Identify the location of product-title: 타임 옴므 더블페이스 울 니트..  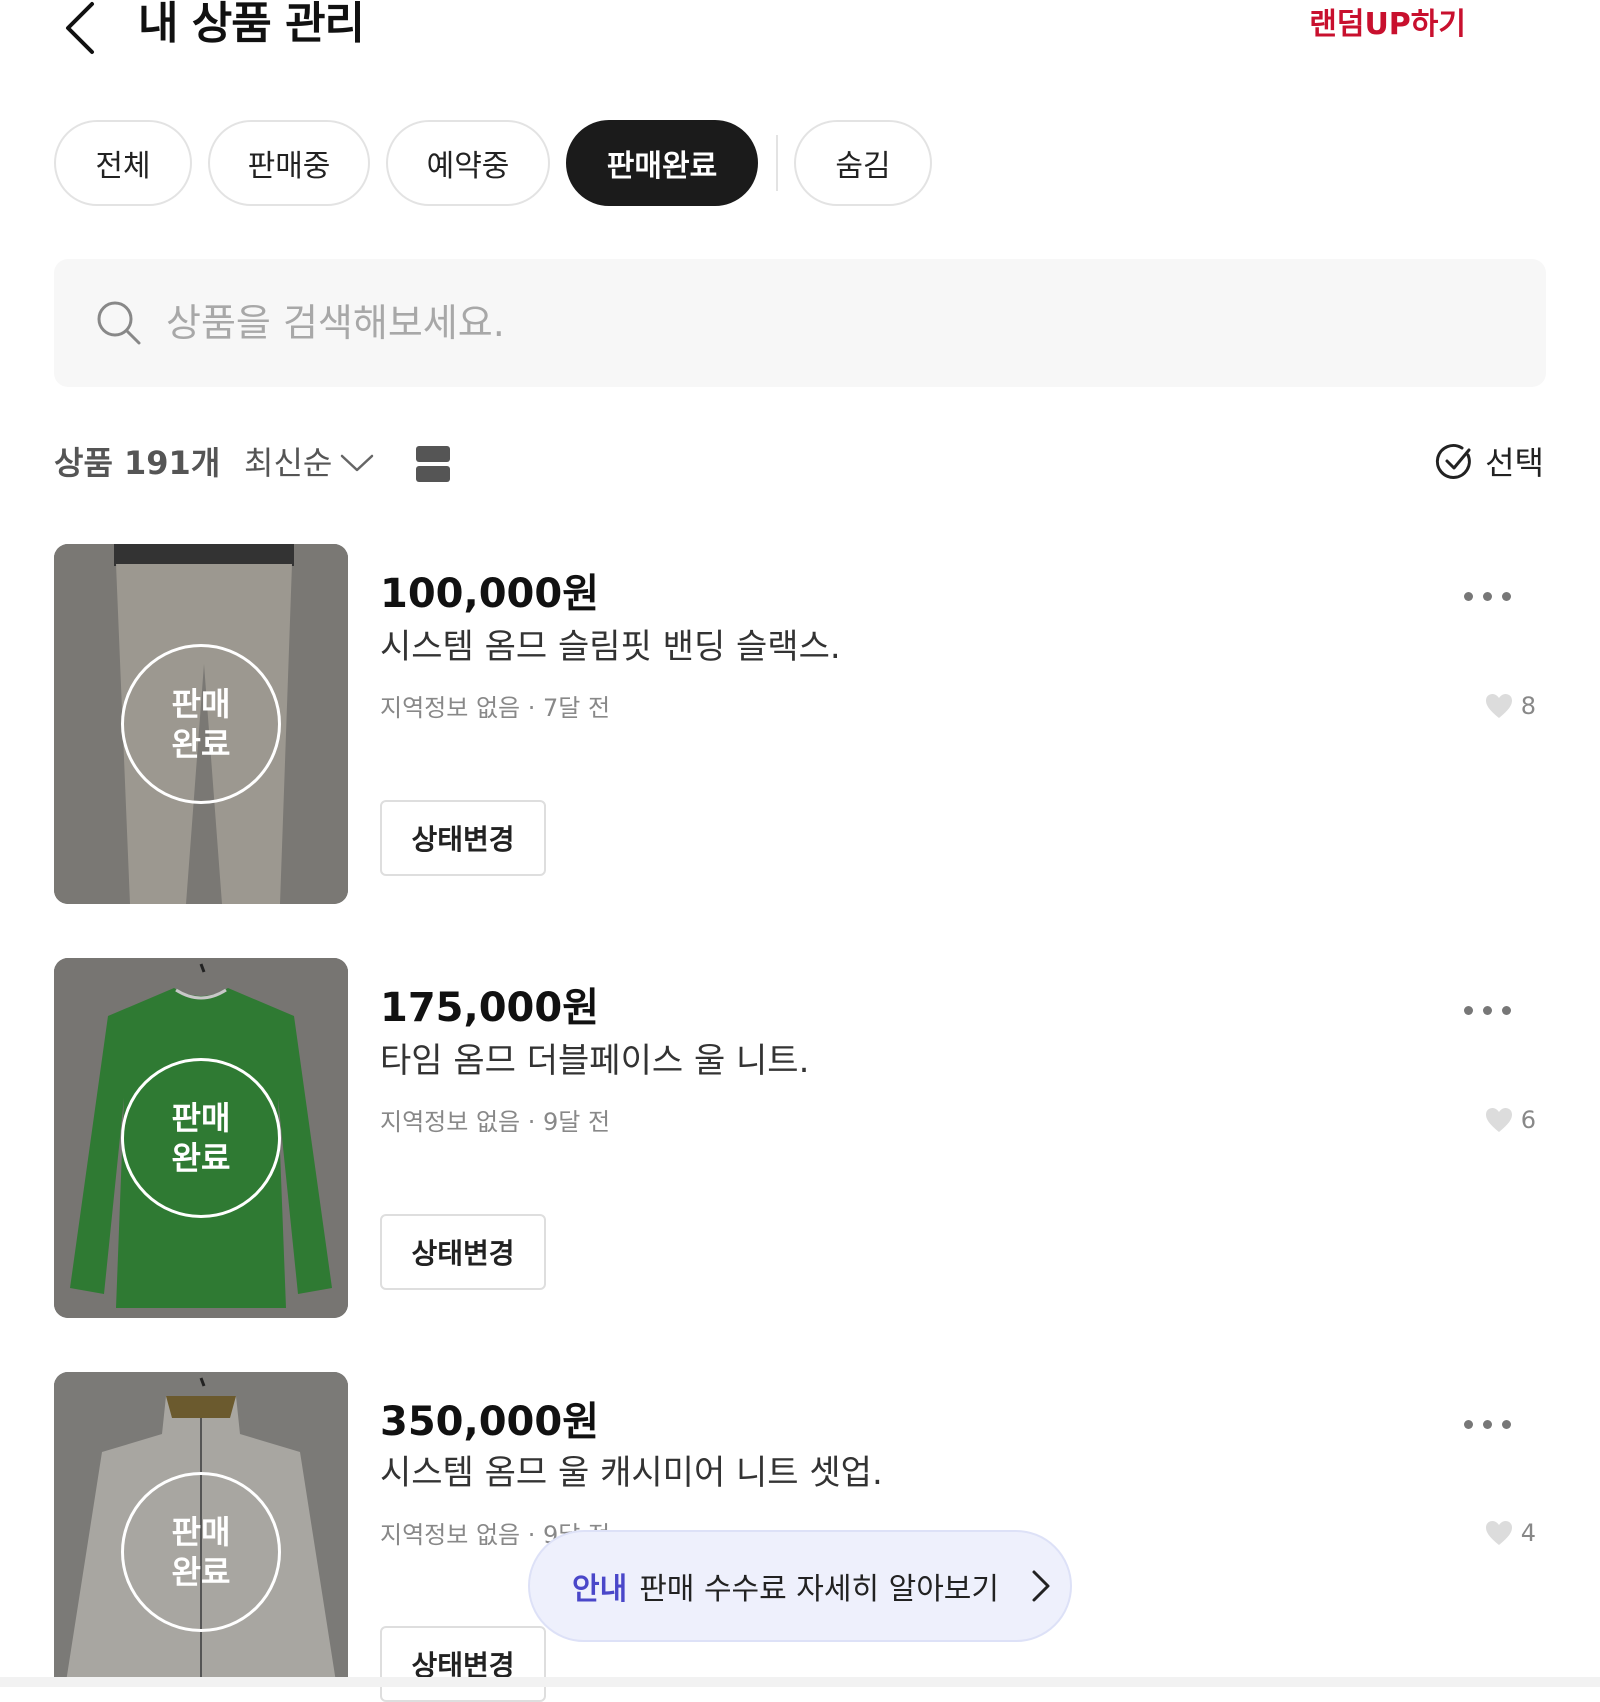
(594, 1061).